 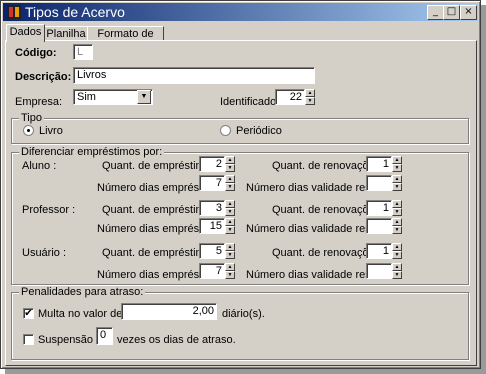 I want to click on penalidades-group-title: Penalidades para atraso:, so click(x=82, y=292).